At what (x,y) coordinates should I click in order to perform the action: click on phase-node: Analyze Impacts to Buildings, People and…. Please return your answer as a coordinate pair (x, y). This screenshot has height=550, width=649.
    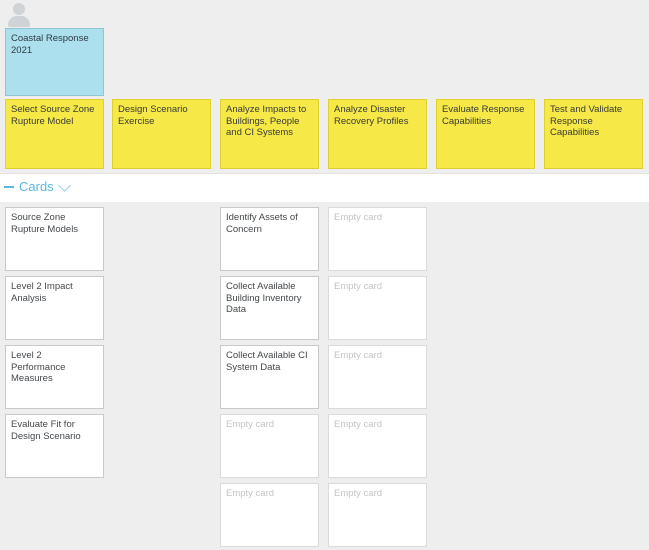
    Looking at the image, I should click on (269, 134).